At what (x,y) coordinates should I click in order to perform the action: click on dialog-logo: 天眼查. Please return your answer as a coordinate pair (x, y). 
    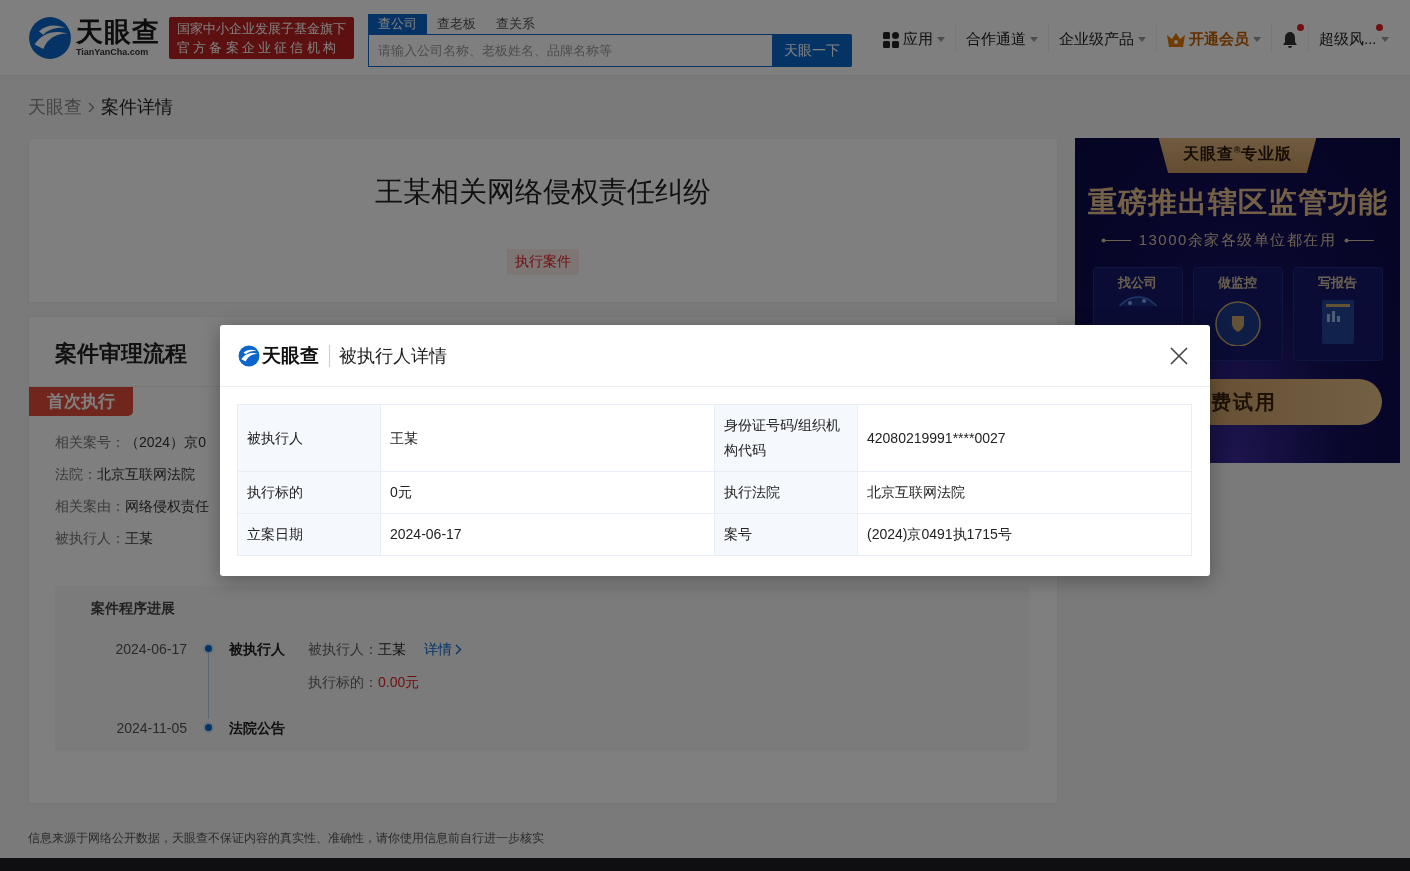
    Looking at the image, I should click on (284, 355).